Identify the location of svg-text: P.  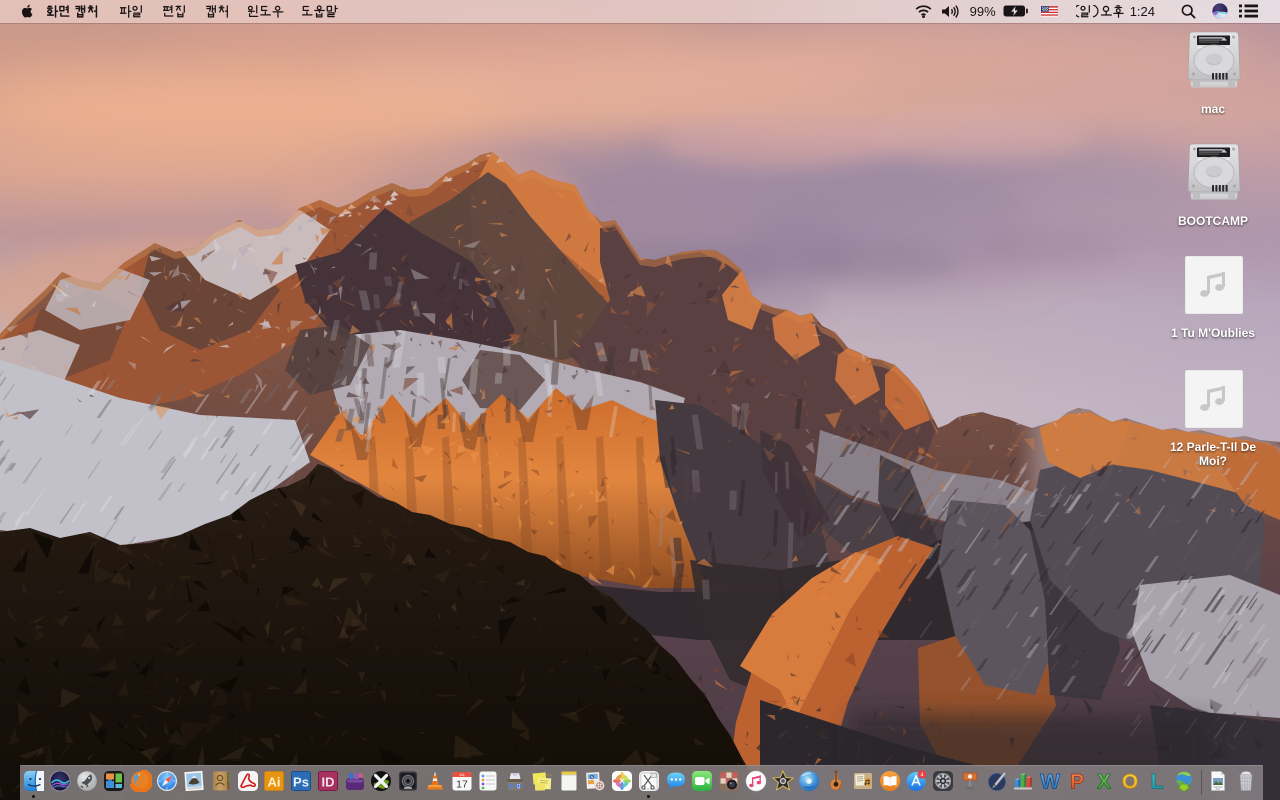
(1077, 781).